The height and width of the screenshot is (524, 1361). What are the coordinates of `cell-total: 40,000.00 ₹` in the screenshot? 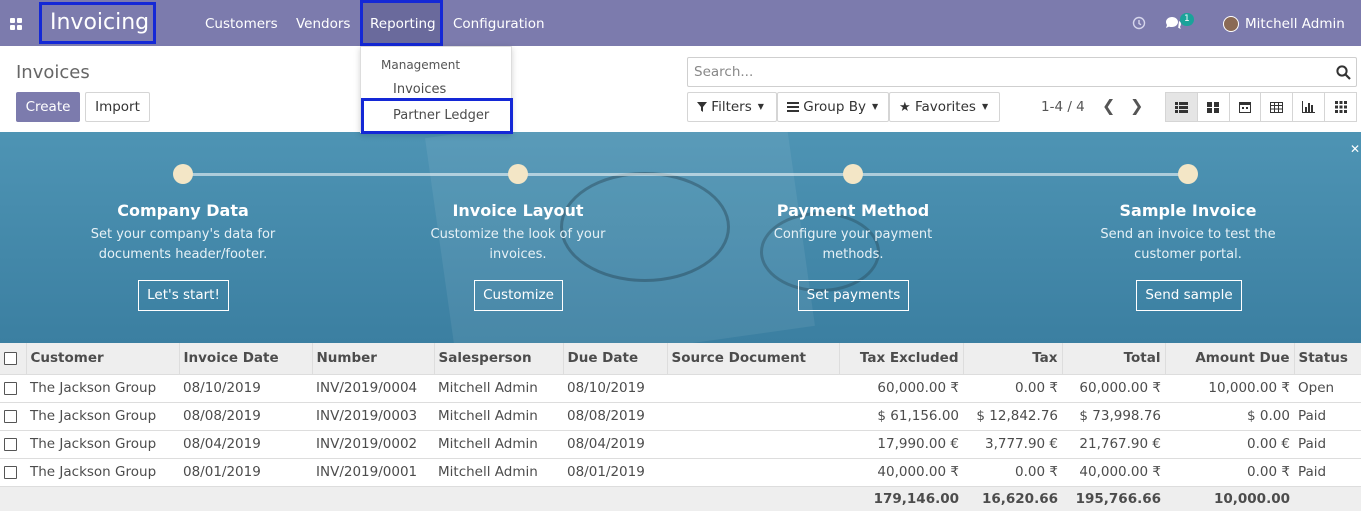 It's located at (1113, 472).